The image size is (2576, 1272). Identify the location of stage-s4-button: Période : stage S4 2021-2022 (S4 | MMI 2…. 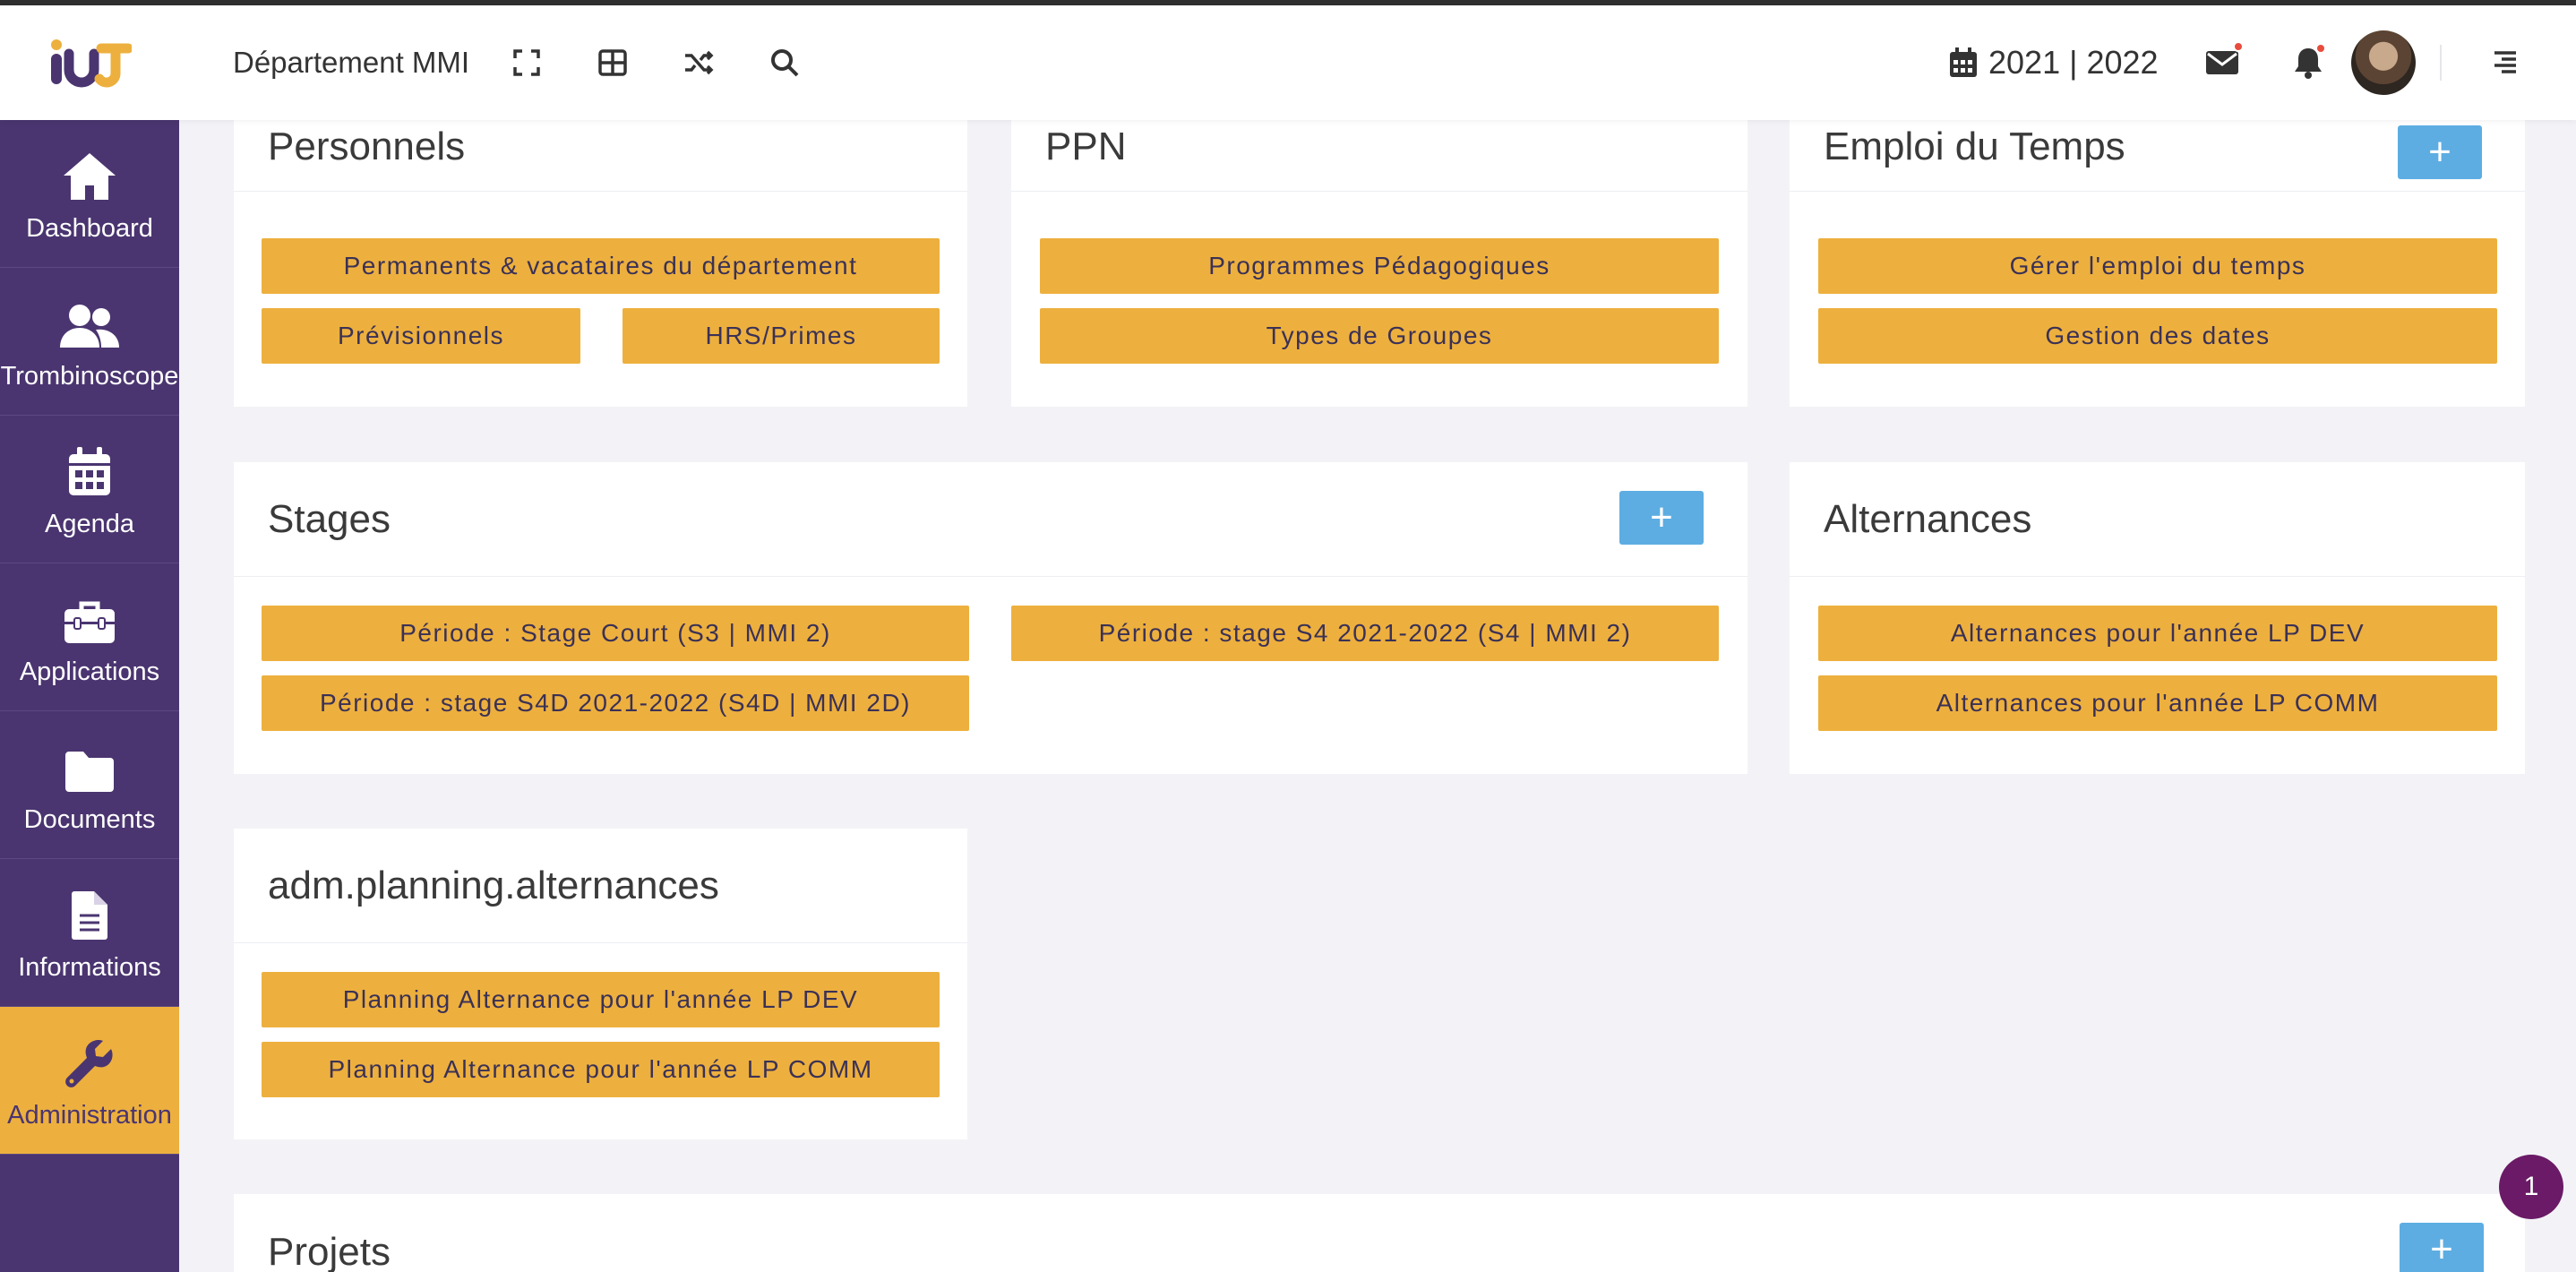
(1365, 633).